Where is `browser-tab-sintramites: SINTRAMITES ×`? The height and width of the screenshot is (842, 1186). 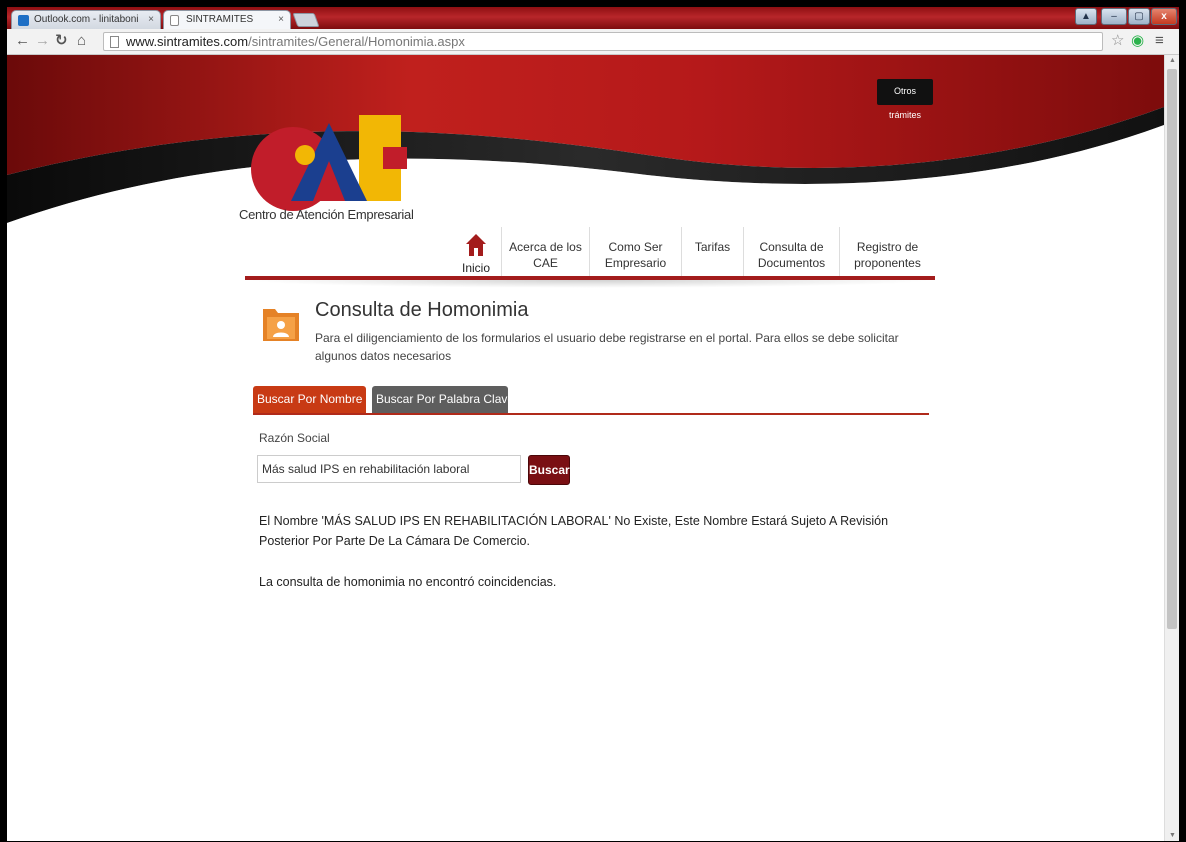 browser-tab-sintramites: SINTRAMITES × is located at coordinates (227, 19).